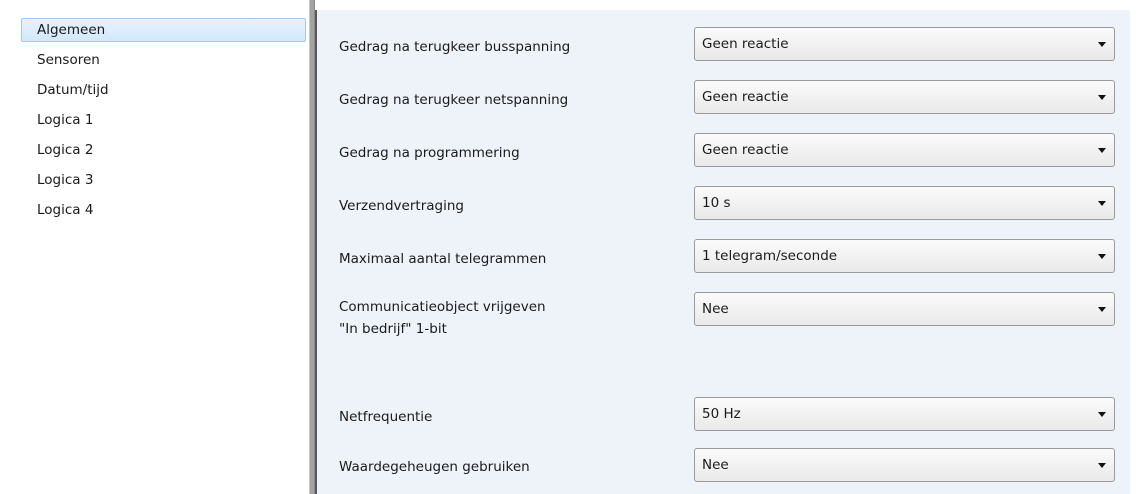 The image size is (1139, 494). I want to click on sidebar-item-logica-1: Logica 1, so click(163, 120).